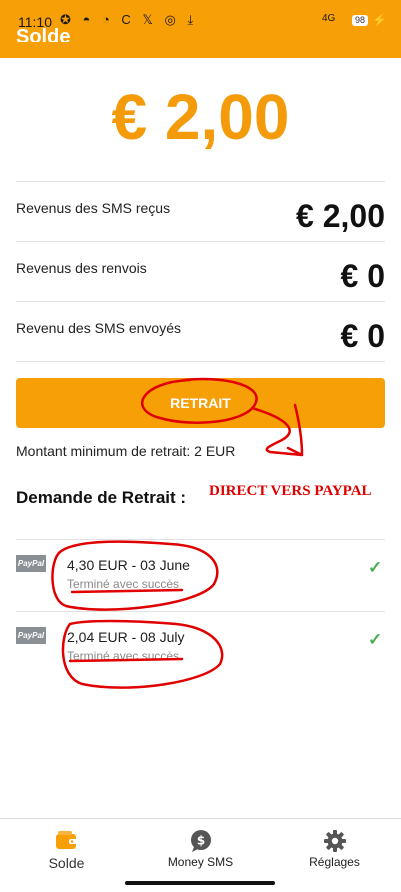 Image resolution: width=401 pixels, height=892 pixels. What do you see at coordinates (200, 862) in the screenshot?
I see `nav-label-money-sms: Money SMS` at bounding box center [200, 862].